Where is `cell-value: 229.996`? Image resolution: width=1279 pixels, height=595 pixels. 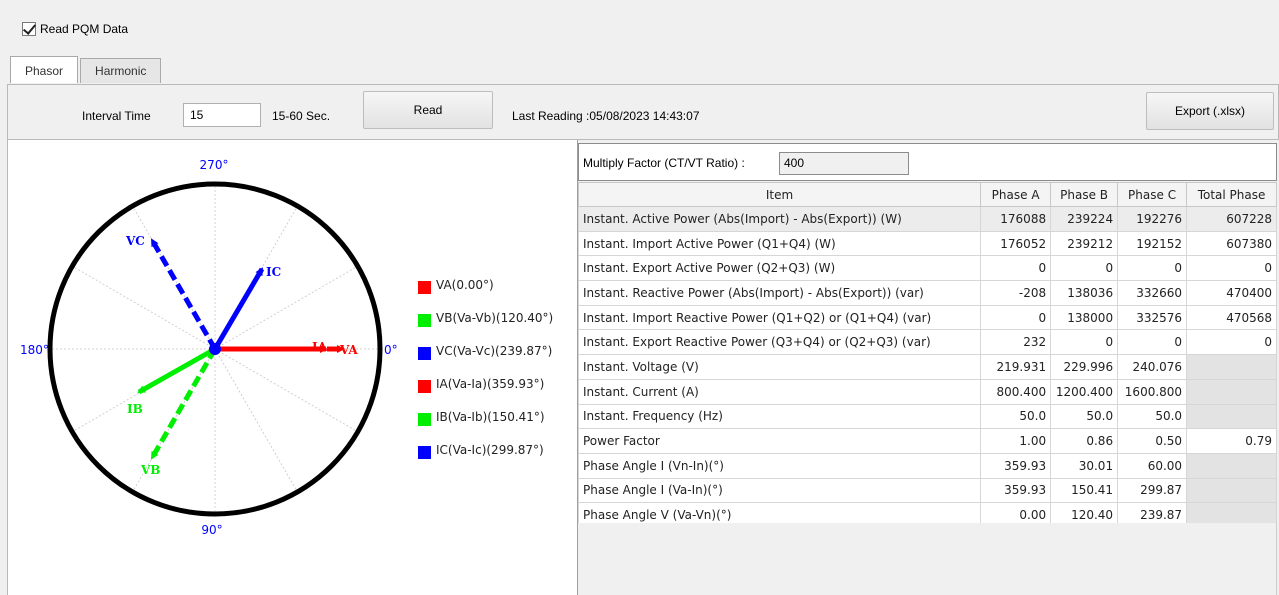
cell-value: 229.996 is located at coordinates (1084, 367).